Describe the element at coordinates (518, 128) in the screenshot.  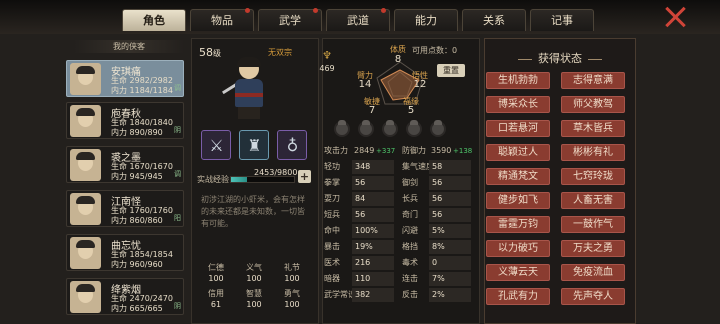
I see `status-badge: 口若悬河` at that location.